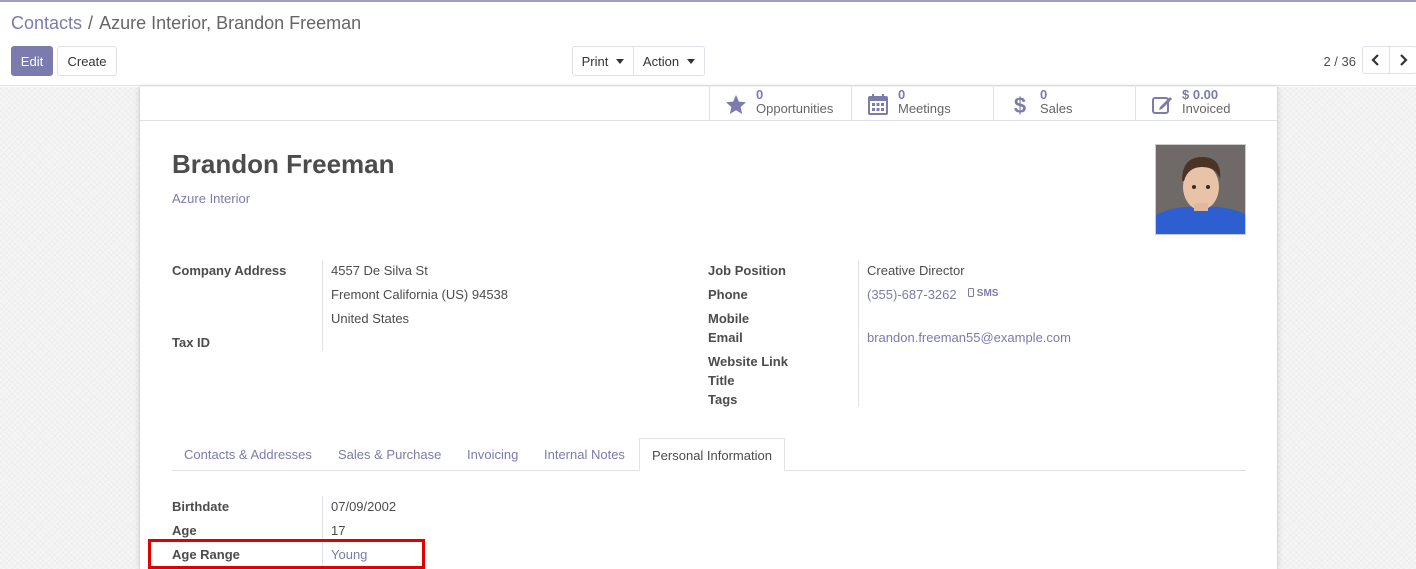  I want to click on breadcrumb-contacts-link: Contacts, so click(46, 23).